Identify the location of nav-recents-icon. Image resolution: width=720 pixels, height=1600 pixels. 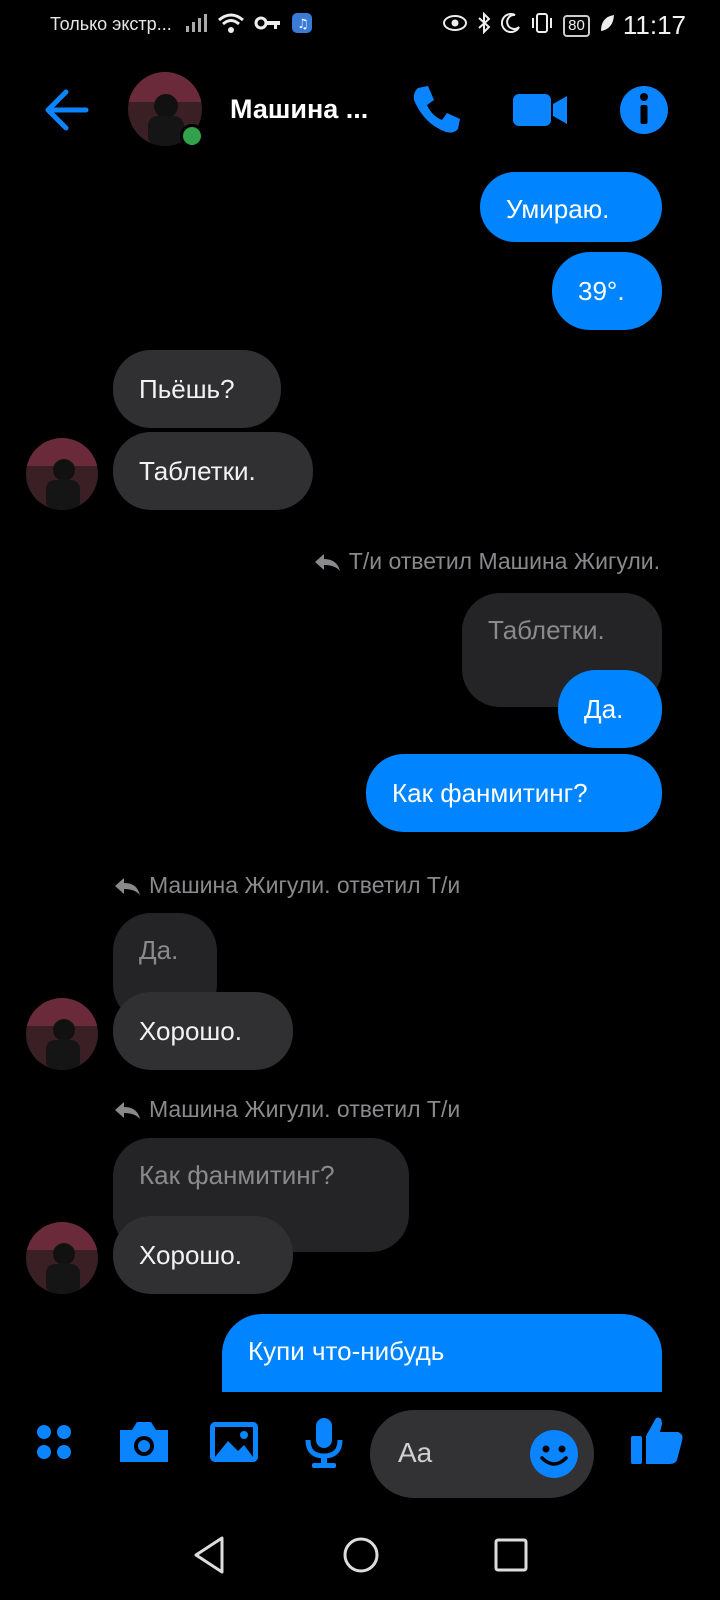
(511, 1555).